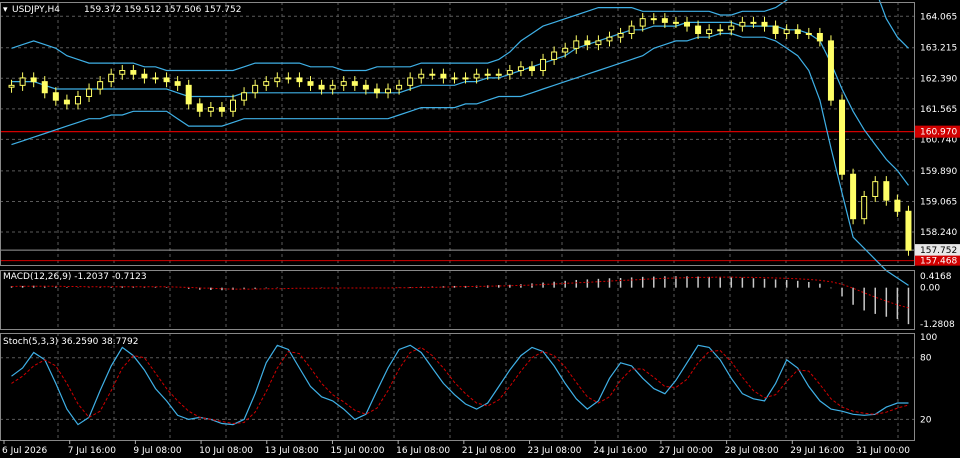  Describe the element at coordinates (817, 451) in the screenshot. I see `time-tick-label: 29 Jul 16:00` at that location.